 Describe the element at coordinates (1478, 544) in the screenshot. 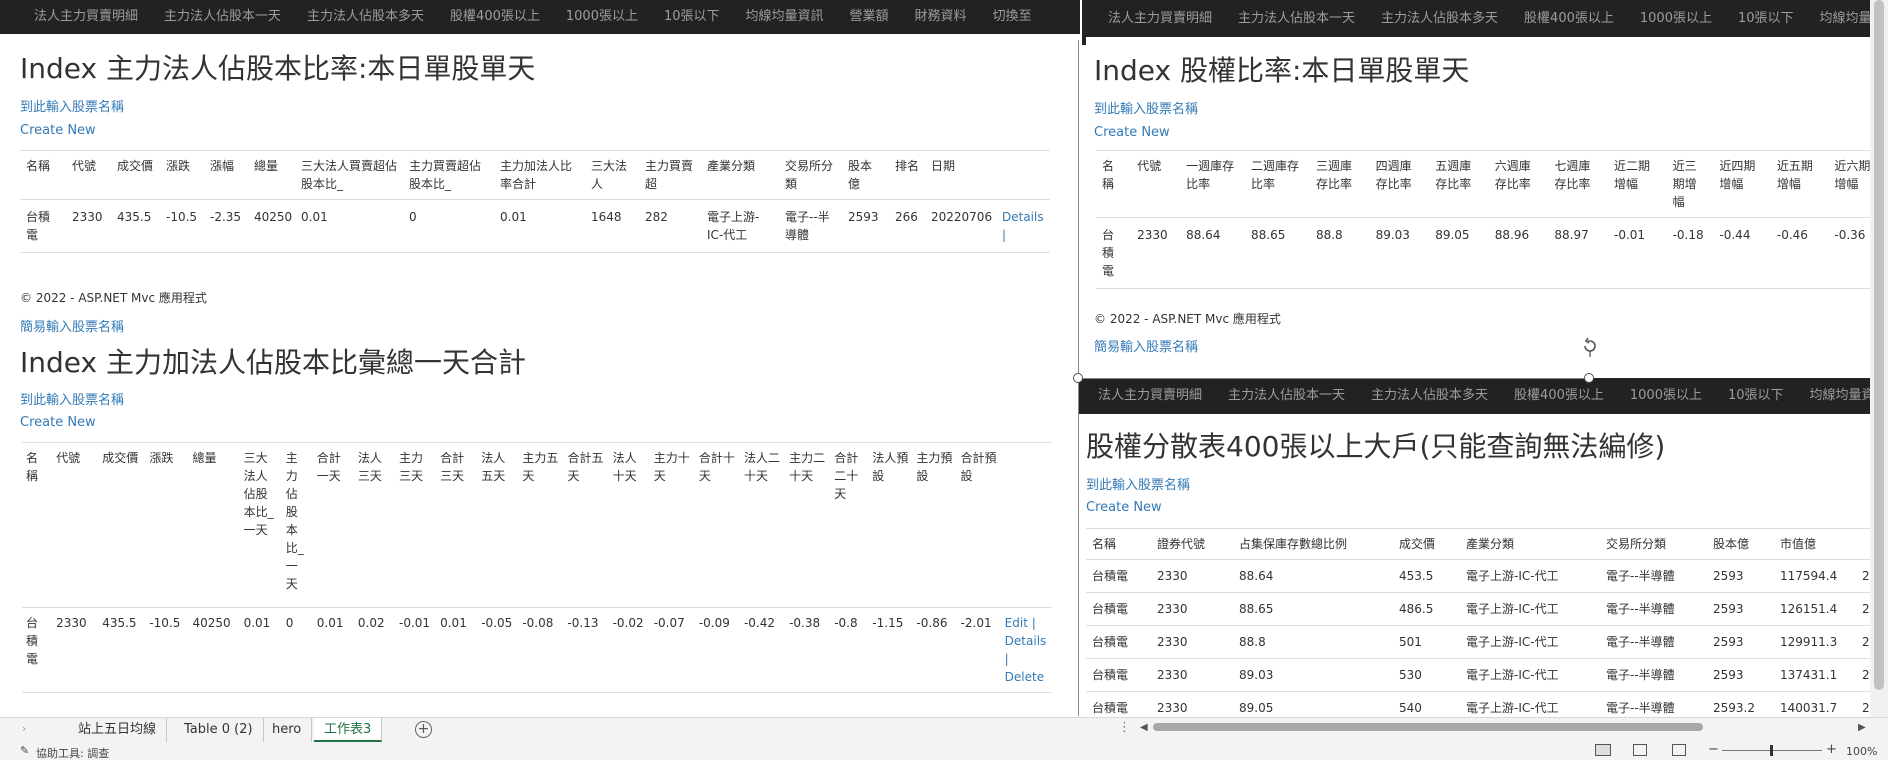

I see `table-header-row: 名稱 證券代號 占集保庫存數總比例 成交價 產業分類 交易所分類 股本億 市值億` at that location.